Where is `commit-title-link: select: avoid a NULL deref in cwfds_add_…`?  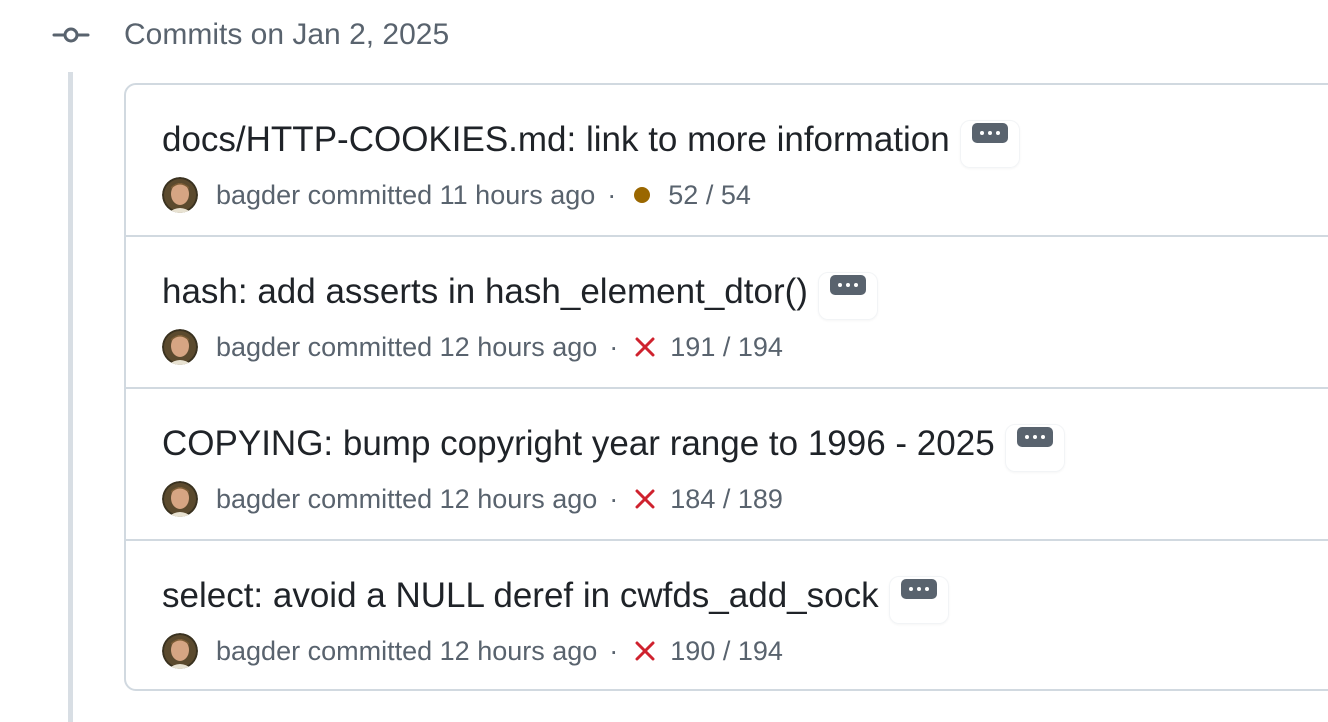 commit-title-link: select: avoid a NULL deref in cwfds_add_… is located at coordinates (520, 596).